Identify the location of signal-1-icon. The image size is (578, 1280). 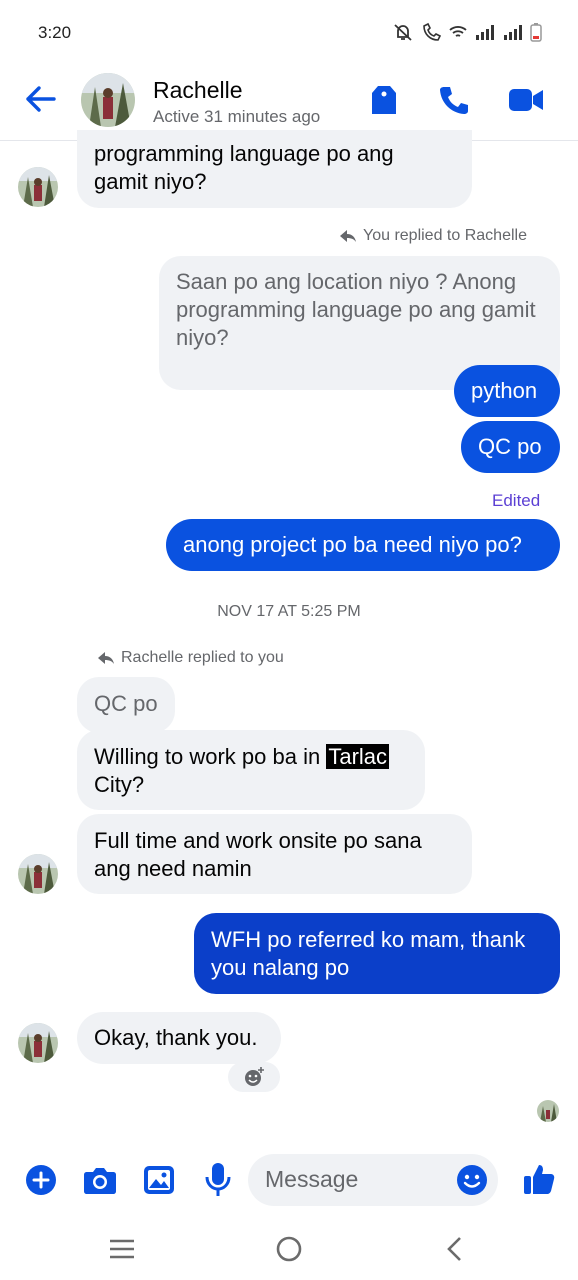
(485, 32).